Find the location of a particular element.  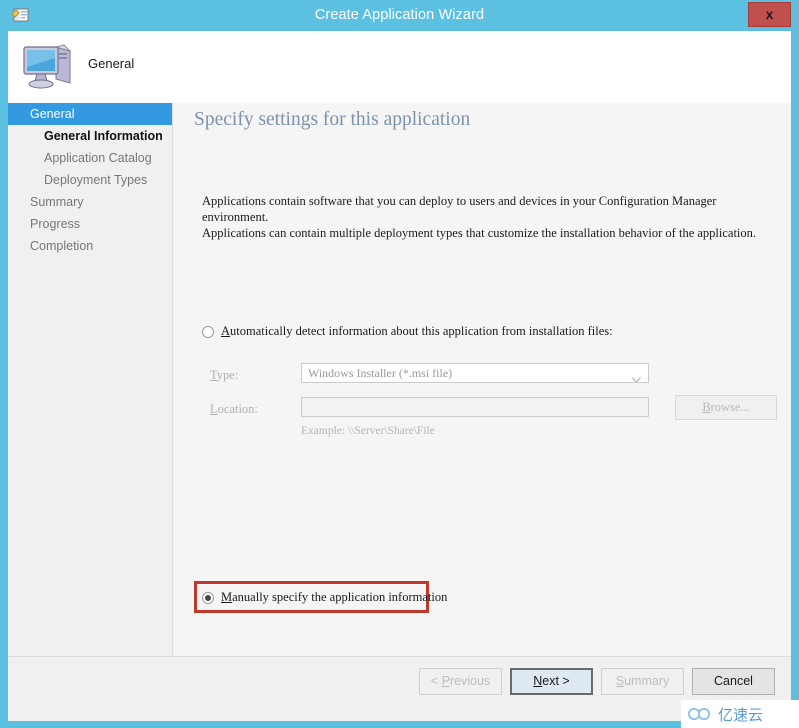

summary-button: Summary is located at coordinates (642, 681).